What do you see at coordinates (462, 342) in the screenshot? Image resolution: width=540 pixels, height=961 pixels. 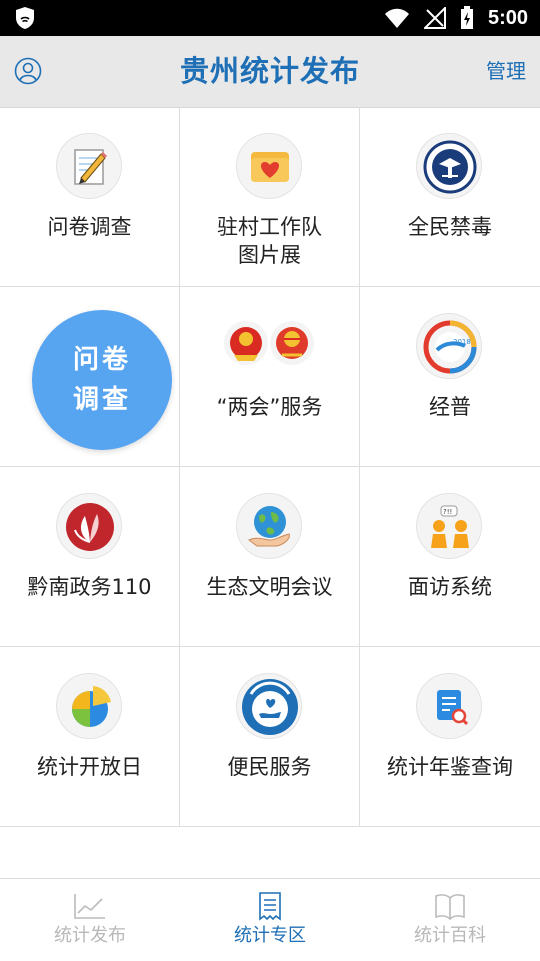 I see `svg-text: 2018` at bounding box center [462, 342].